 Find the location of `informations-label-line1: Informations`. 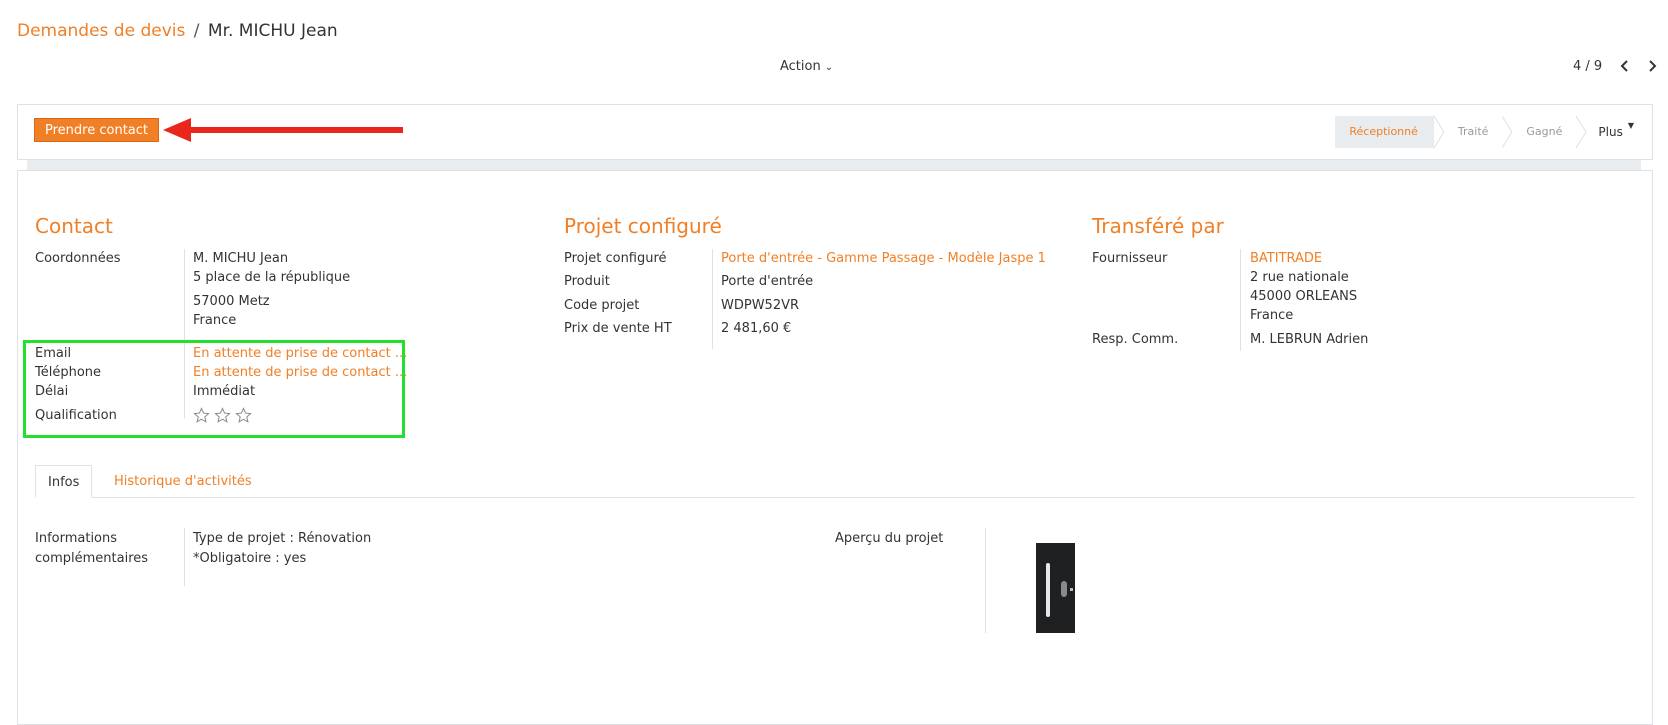

informations-label-line1: Informations is located at coordinates (76, 538).